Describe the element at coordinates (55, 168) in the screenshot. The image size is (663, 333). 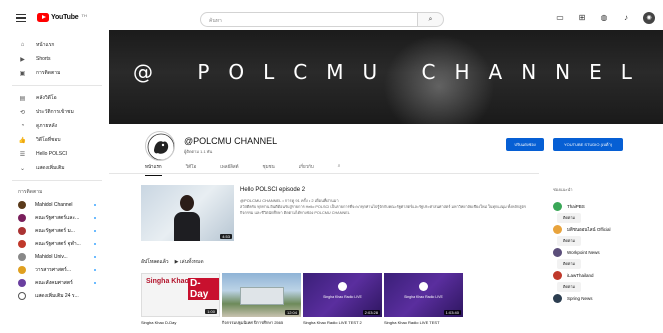
I see `sidebar-item: ⌄ แสดงเพิ่มเติม` at that location.